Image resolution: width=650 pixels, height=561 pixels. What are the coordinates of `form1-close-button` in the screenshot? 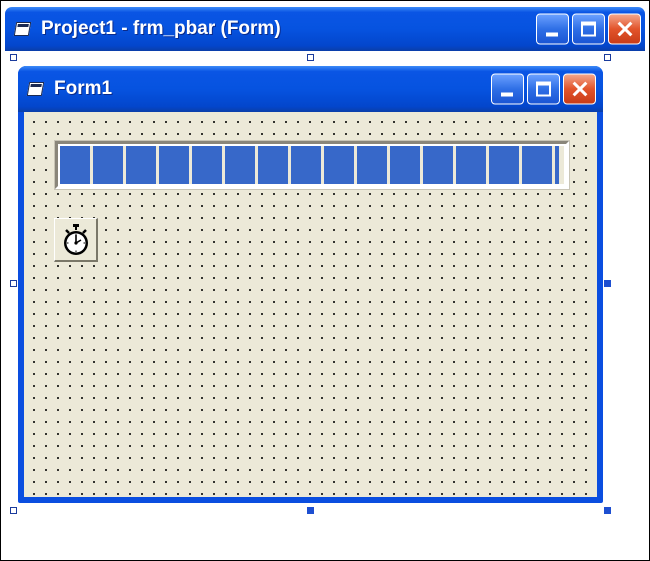 It's located at (579, 89).